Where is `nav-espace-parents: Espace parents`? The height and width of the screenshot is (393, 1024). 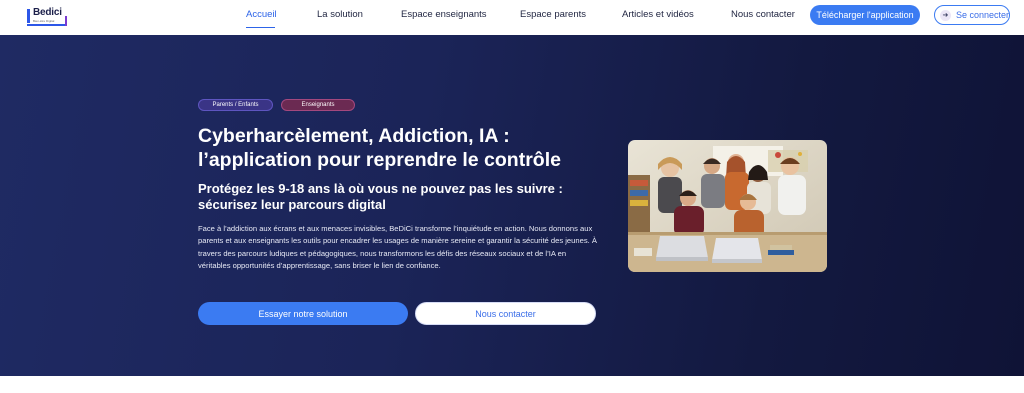 nav-espace-parents: Espace parents is located at coordinates (553, 14).